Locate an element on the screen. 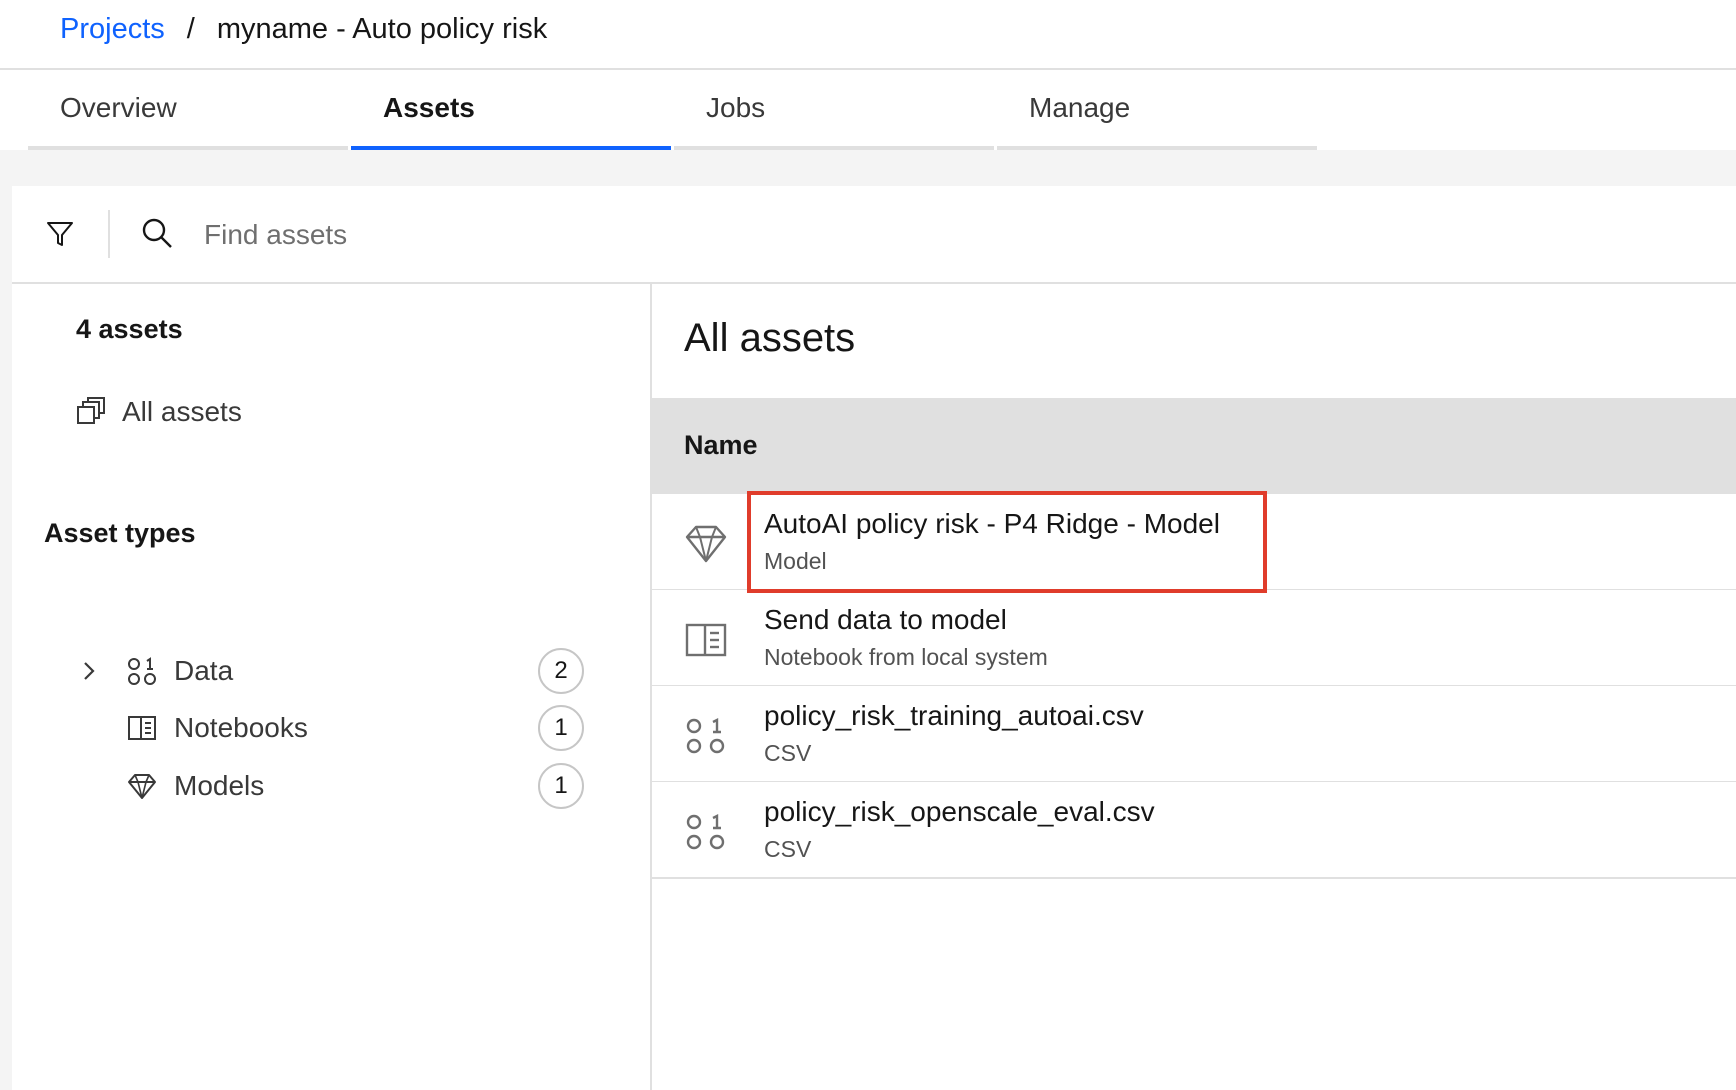  sidebar-item-all-assets: All assets is located at coordinates (159, 412).